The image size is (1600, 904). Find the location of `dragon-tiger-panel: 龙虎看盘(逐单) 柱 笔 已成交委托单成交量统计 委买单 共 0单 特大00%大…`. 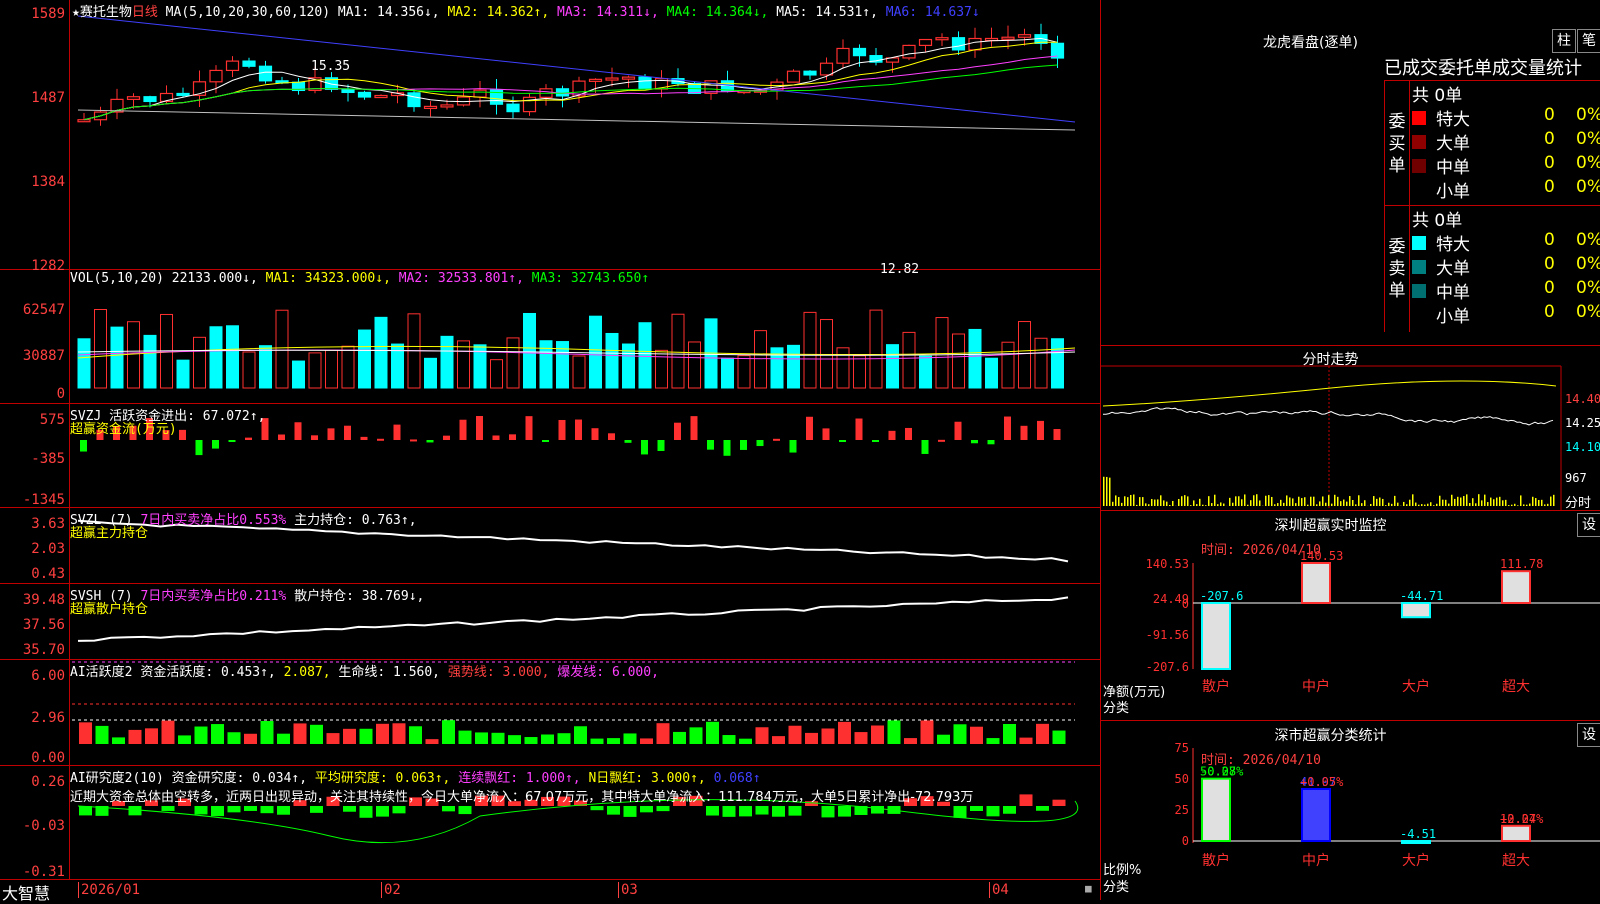

dragon-tiger-panel: 龙虎看盘(逐单) 柱 笔 已成交委托单成交量统计 委买单 共 0单 特大00%大… is located at coordinates (1350, 172).